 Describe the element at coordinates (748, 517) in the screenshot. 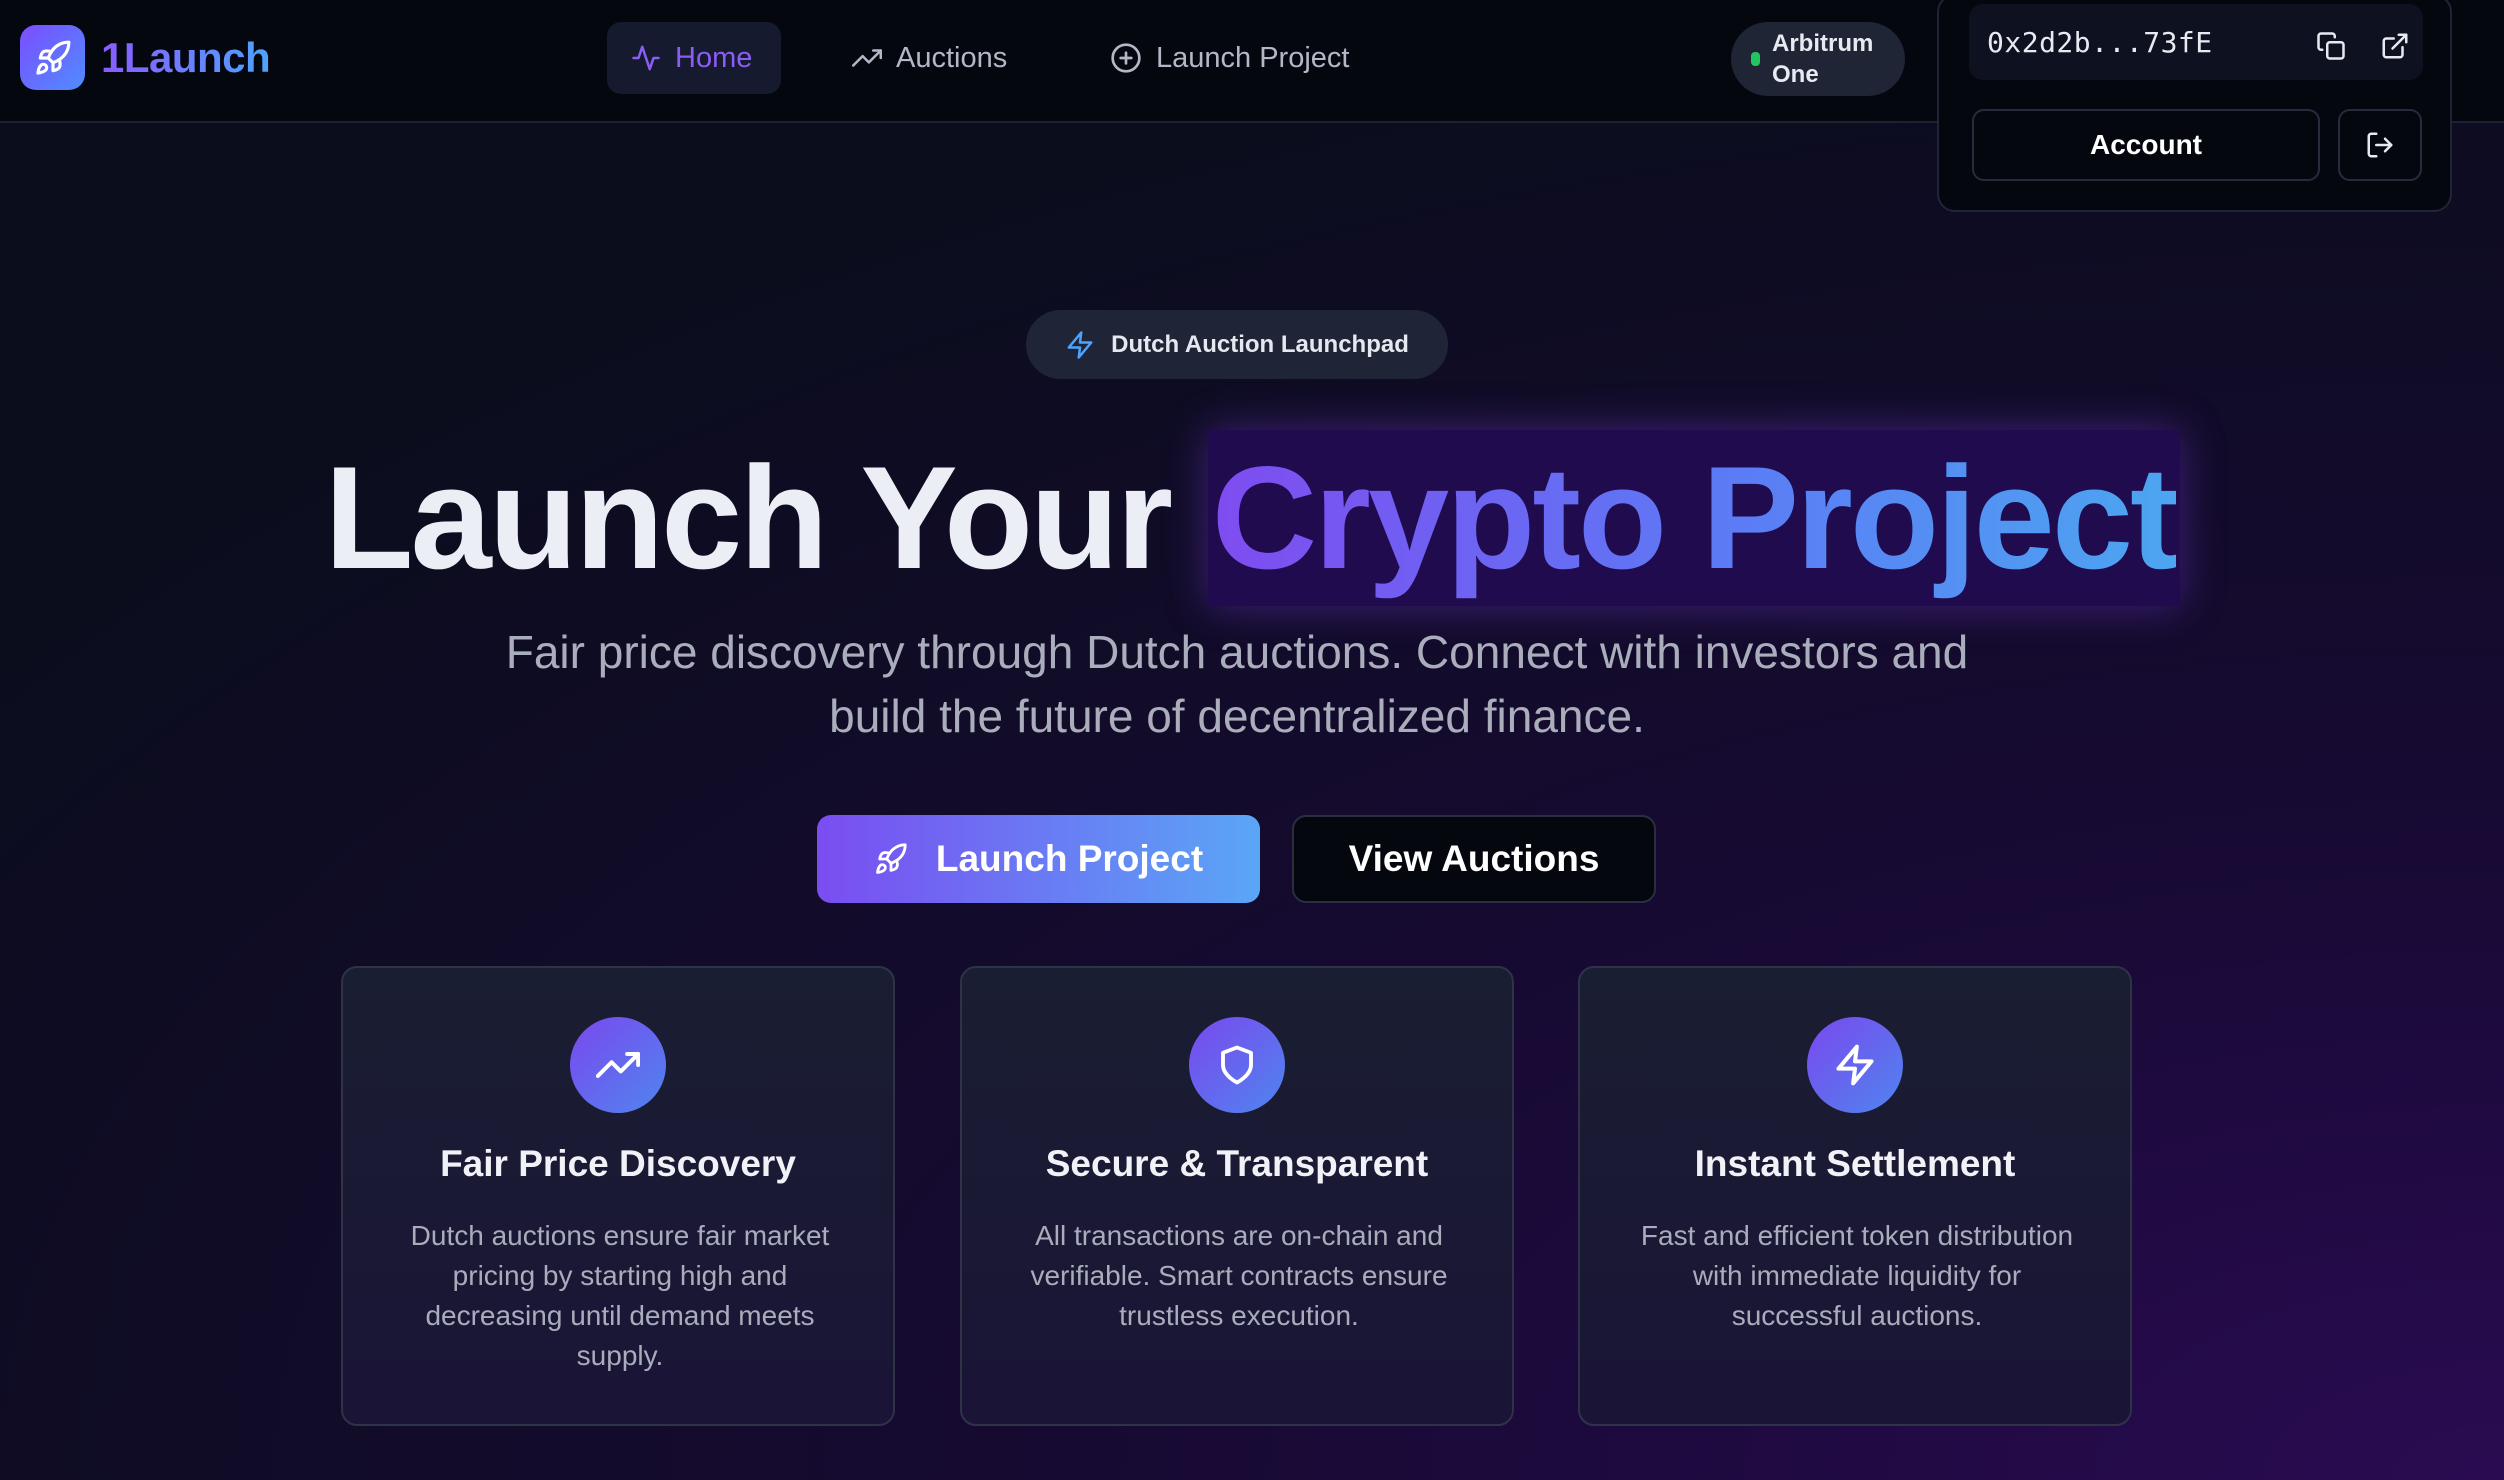

I see `hero-title-plain: Launch Your` at that location.